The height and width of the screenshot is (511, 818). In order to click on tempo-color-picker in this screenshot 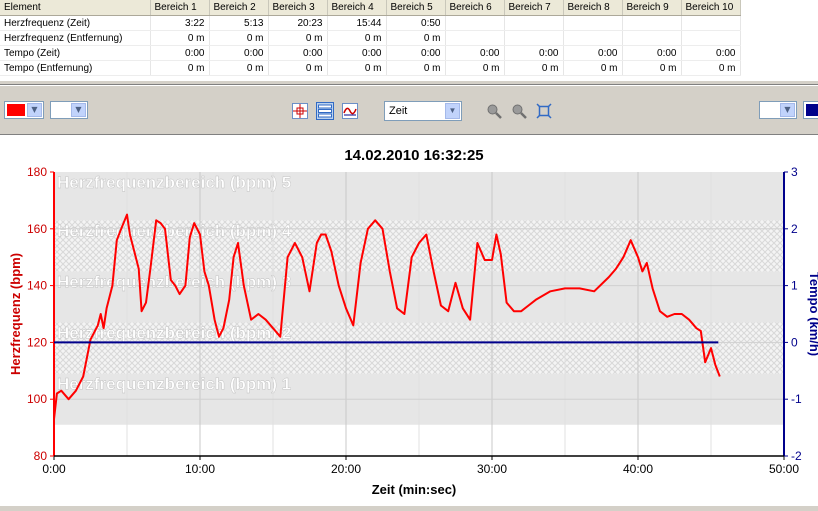, I will do `click(810, 110)`.